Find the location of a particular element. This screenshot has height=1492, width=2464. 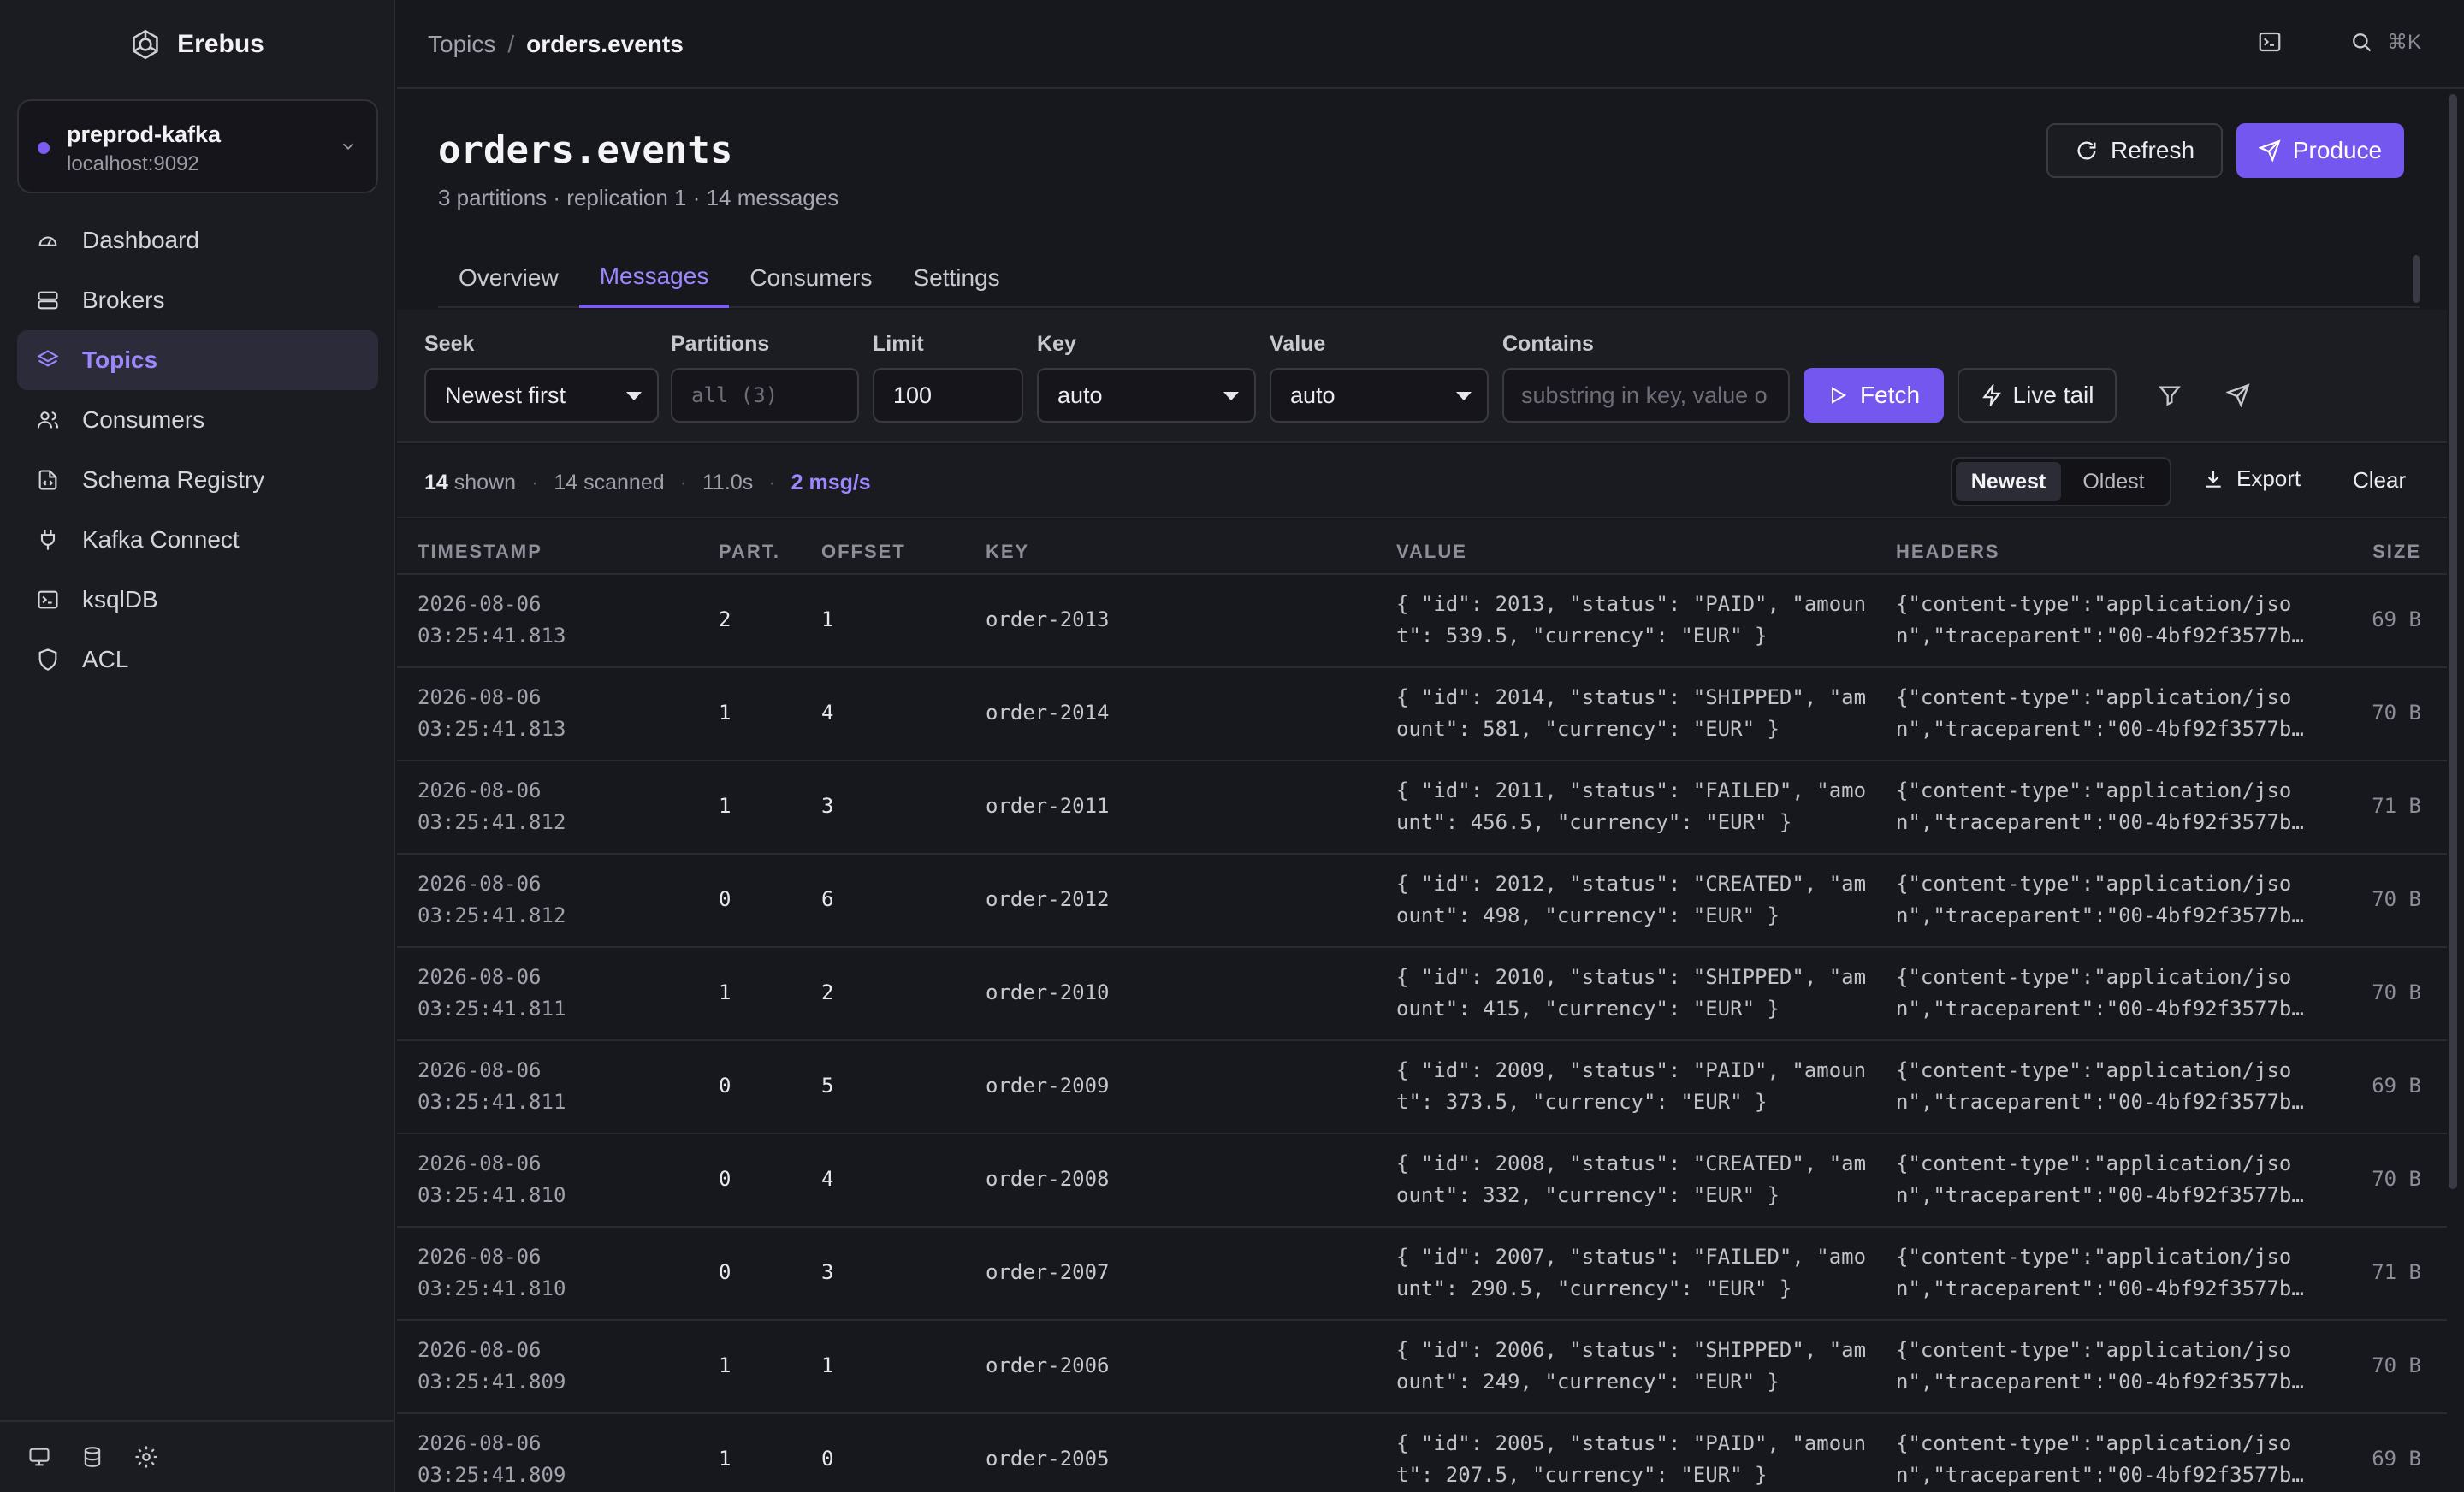

column-header-timestamp: TIMESTAMP is located at coordinates (480, 552).